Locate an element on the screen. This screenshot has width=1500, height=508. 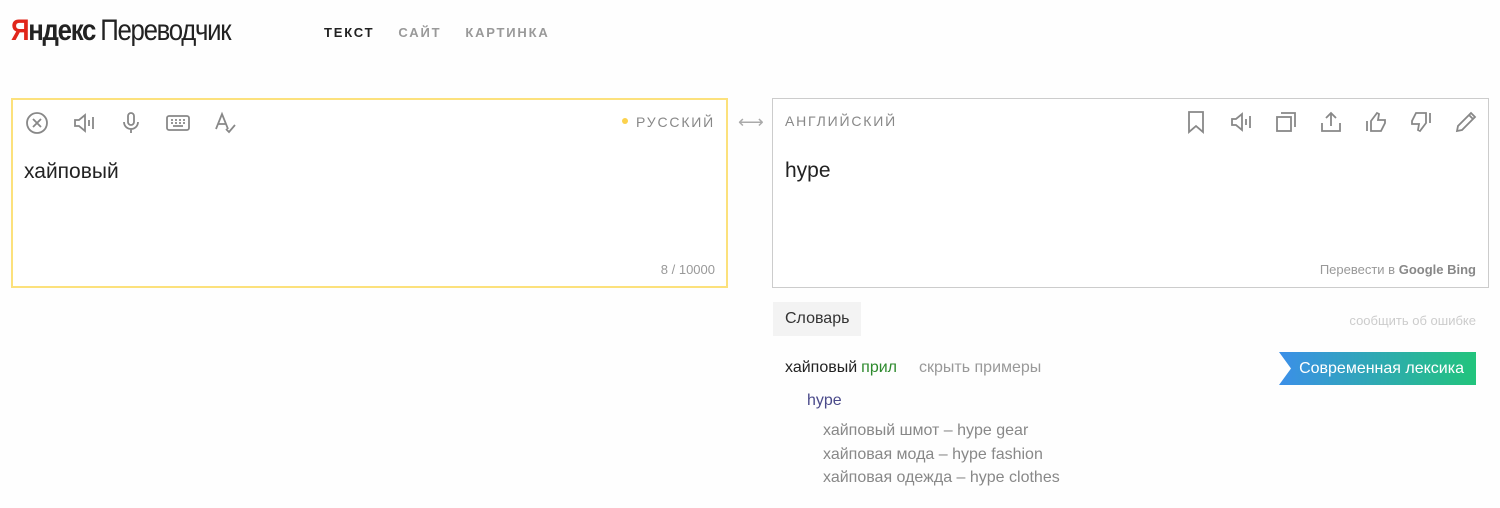
report-error-link: сообщить об ошибке is located at coordinates (1412, 320).